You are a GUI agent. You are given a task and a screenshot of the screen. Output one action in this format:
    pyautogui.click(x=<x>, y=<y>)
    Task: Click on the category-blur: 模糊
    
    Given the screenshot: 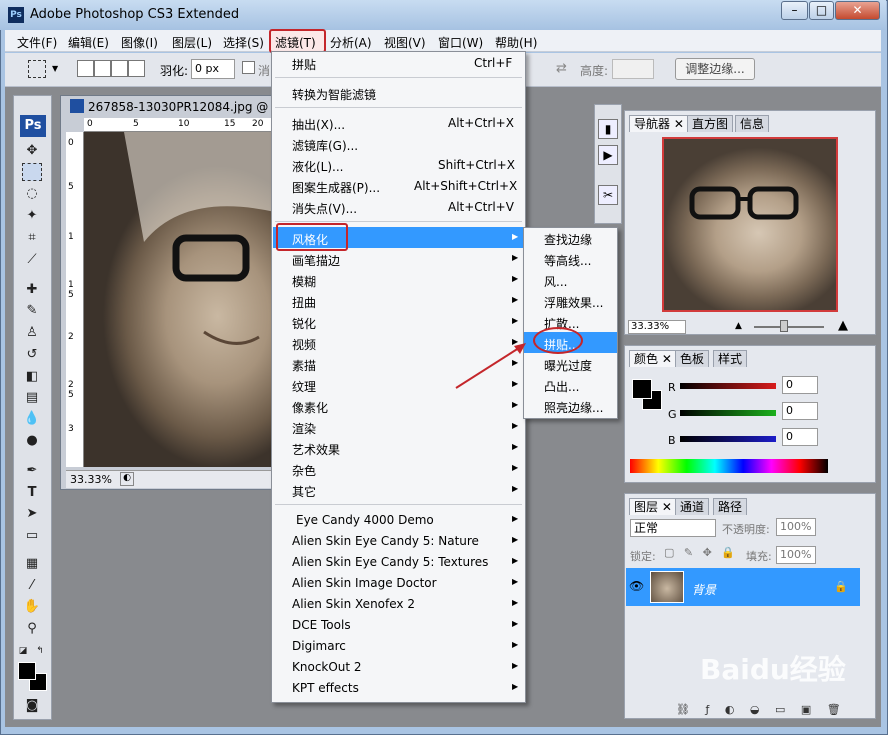 What is the action you would take?
    pyautogui.click(x=304, y=281)
    